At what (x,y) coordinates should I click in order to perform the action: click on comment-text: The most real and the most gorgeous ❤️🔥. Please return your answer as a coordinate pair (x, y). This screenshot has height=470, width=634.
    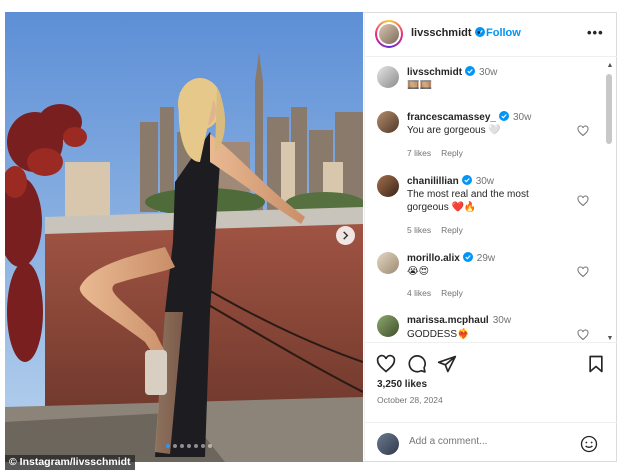
    Looking at the image, I should click on (468, 201).